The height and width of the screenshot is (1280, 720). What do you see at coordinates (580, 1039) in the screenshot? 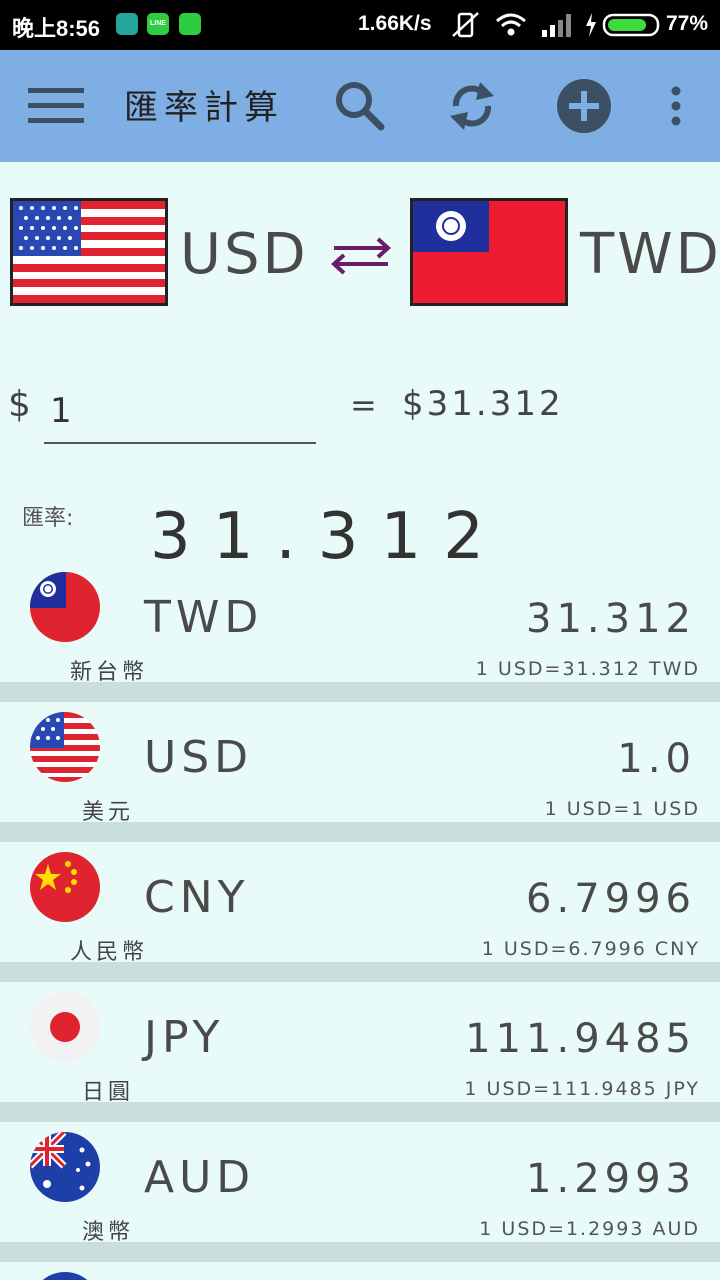
I see `currency-value: 111.9485` at bounding box center [580, 1039].